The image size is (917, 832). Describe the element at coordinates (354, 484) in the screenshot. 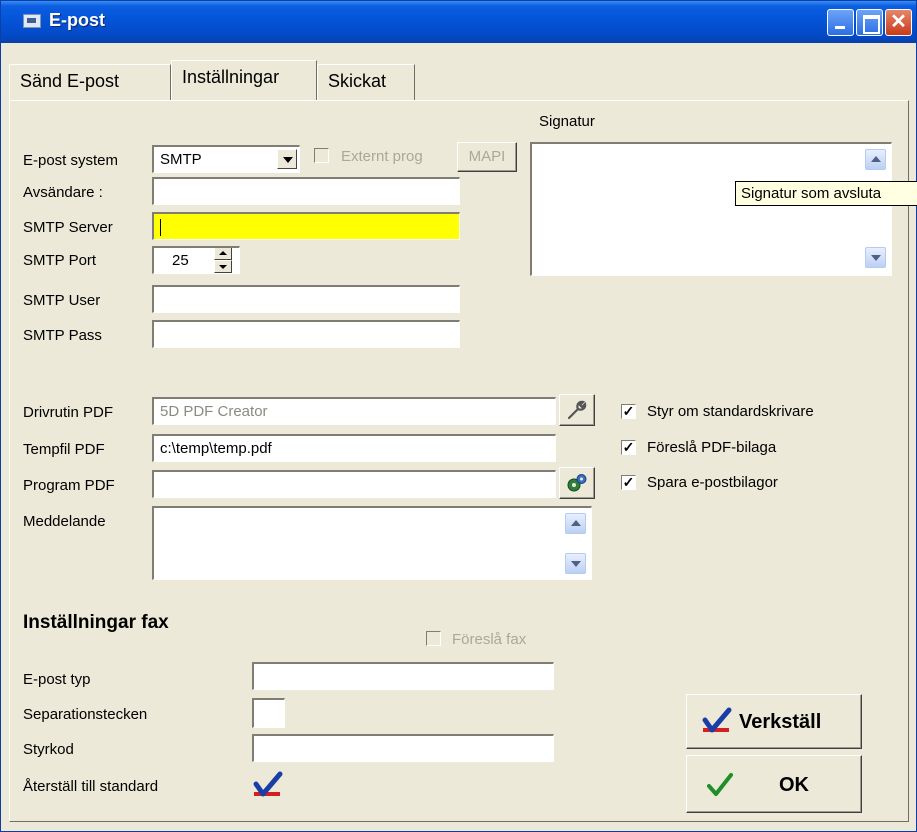

I see `pdf-program-input` at that location.